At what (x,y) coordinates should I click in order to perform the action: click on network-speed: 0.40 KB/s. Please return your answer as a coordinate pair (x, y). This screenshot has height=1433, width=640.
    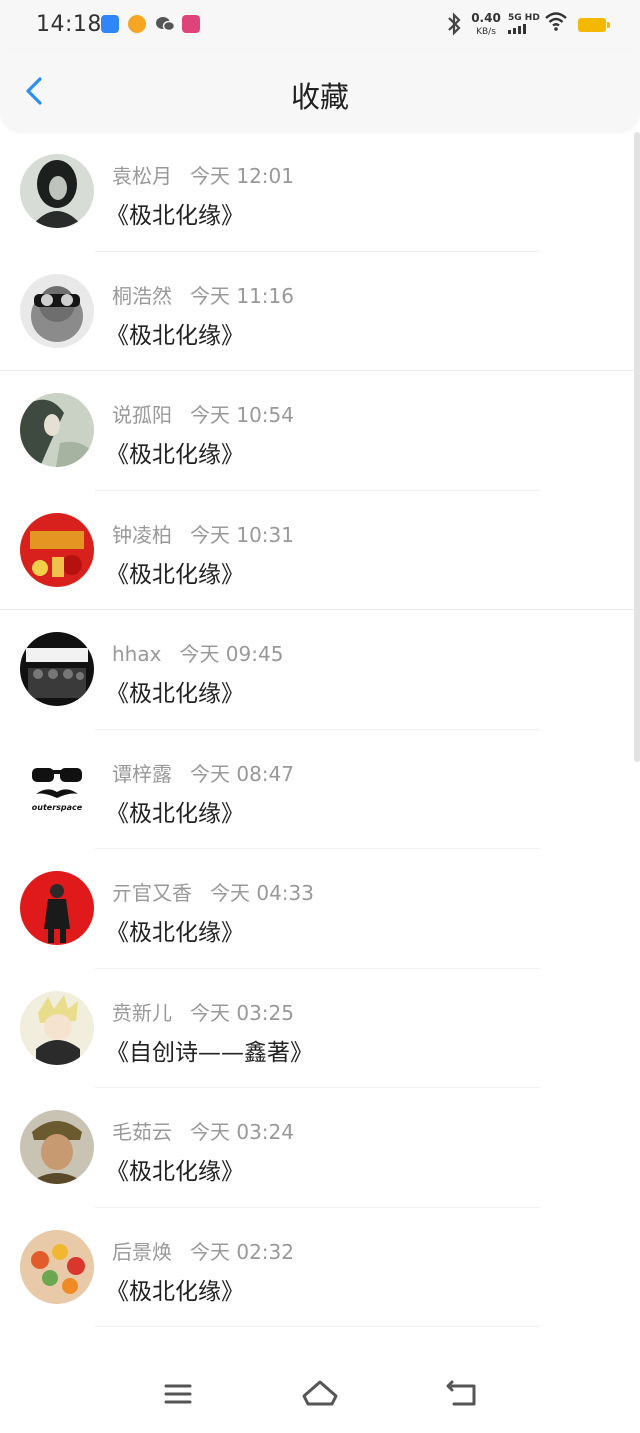
    Looking at the image, I should click on (486, 24).